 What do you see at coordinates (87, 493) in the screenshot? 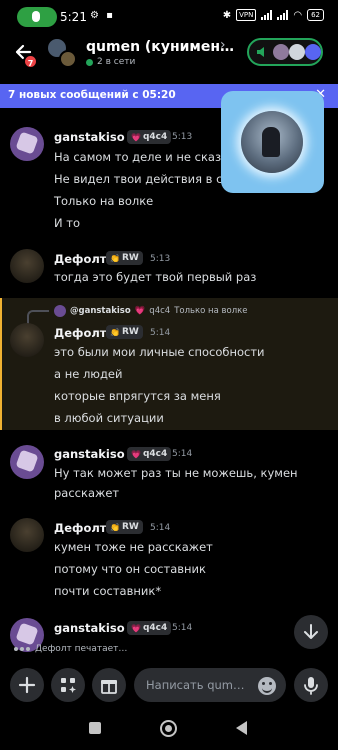
I see `message-line: расскажет` at bounding box center [87, 493].